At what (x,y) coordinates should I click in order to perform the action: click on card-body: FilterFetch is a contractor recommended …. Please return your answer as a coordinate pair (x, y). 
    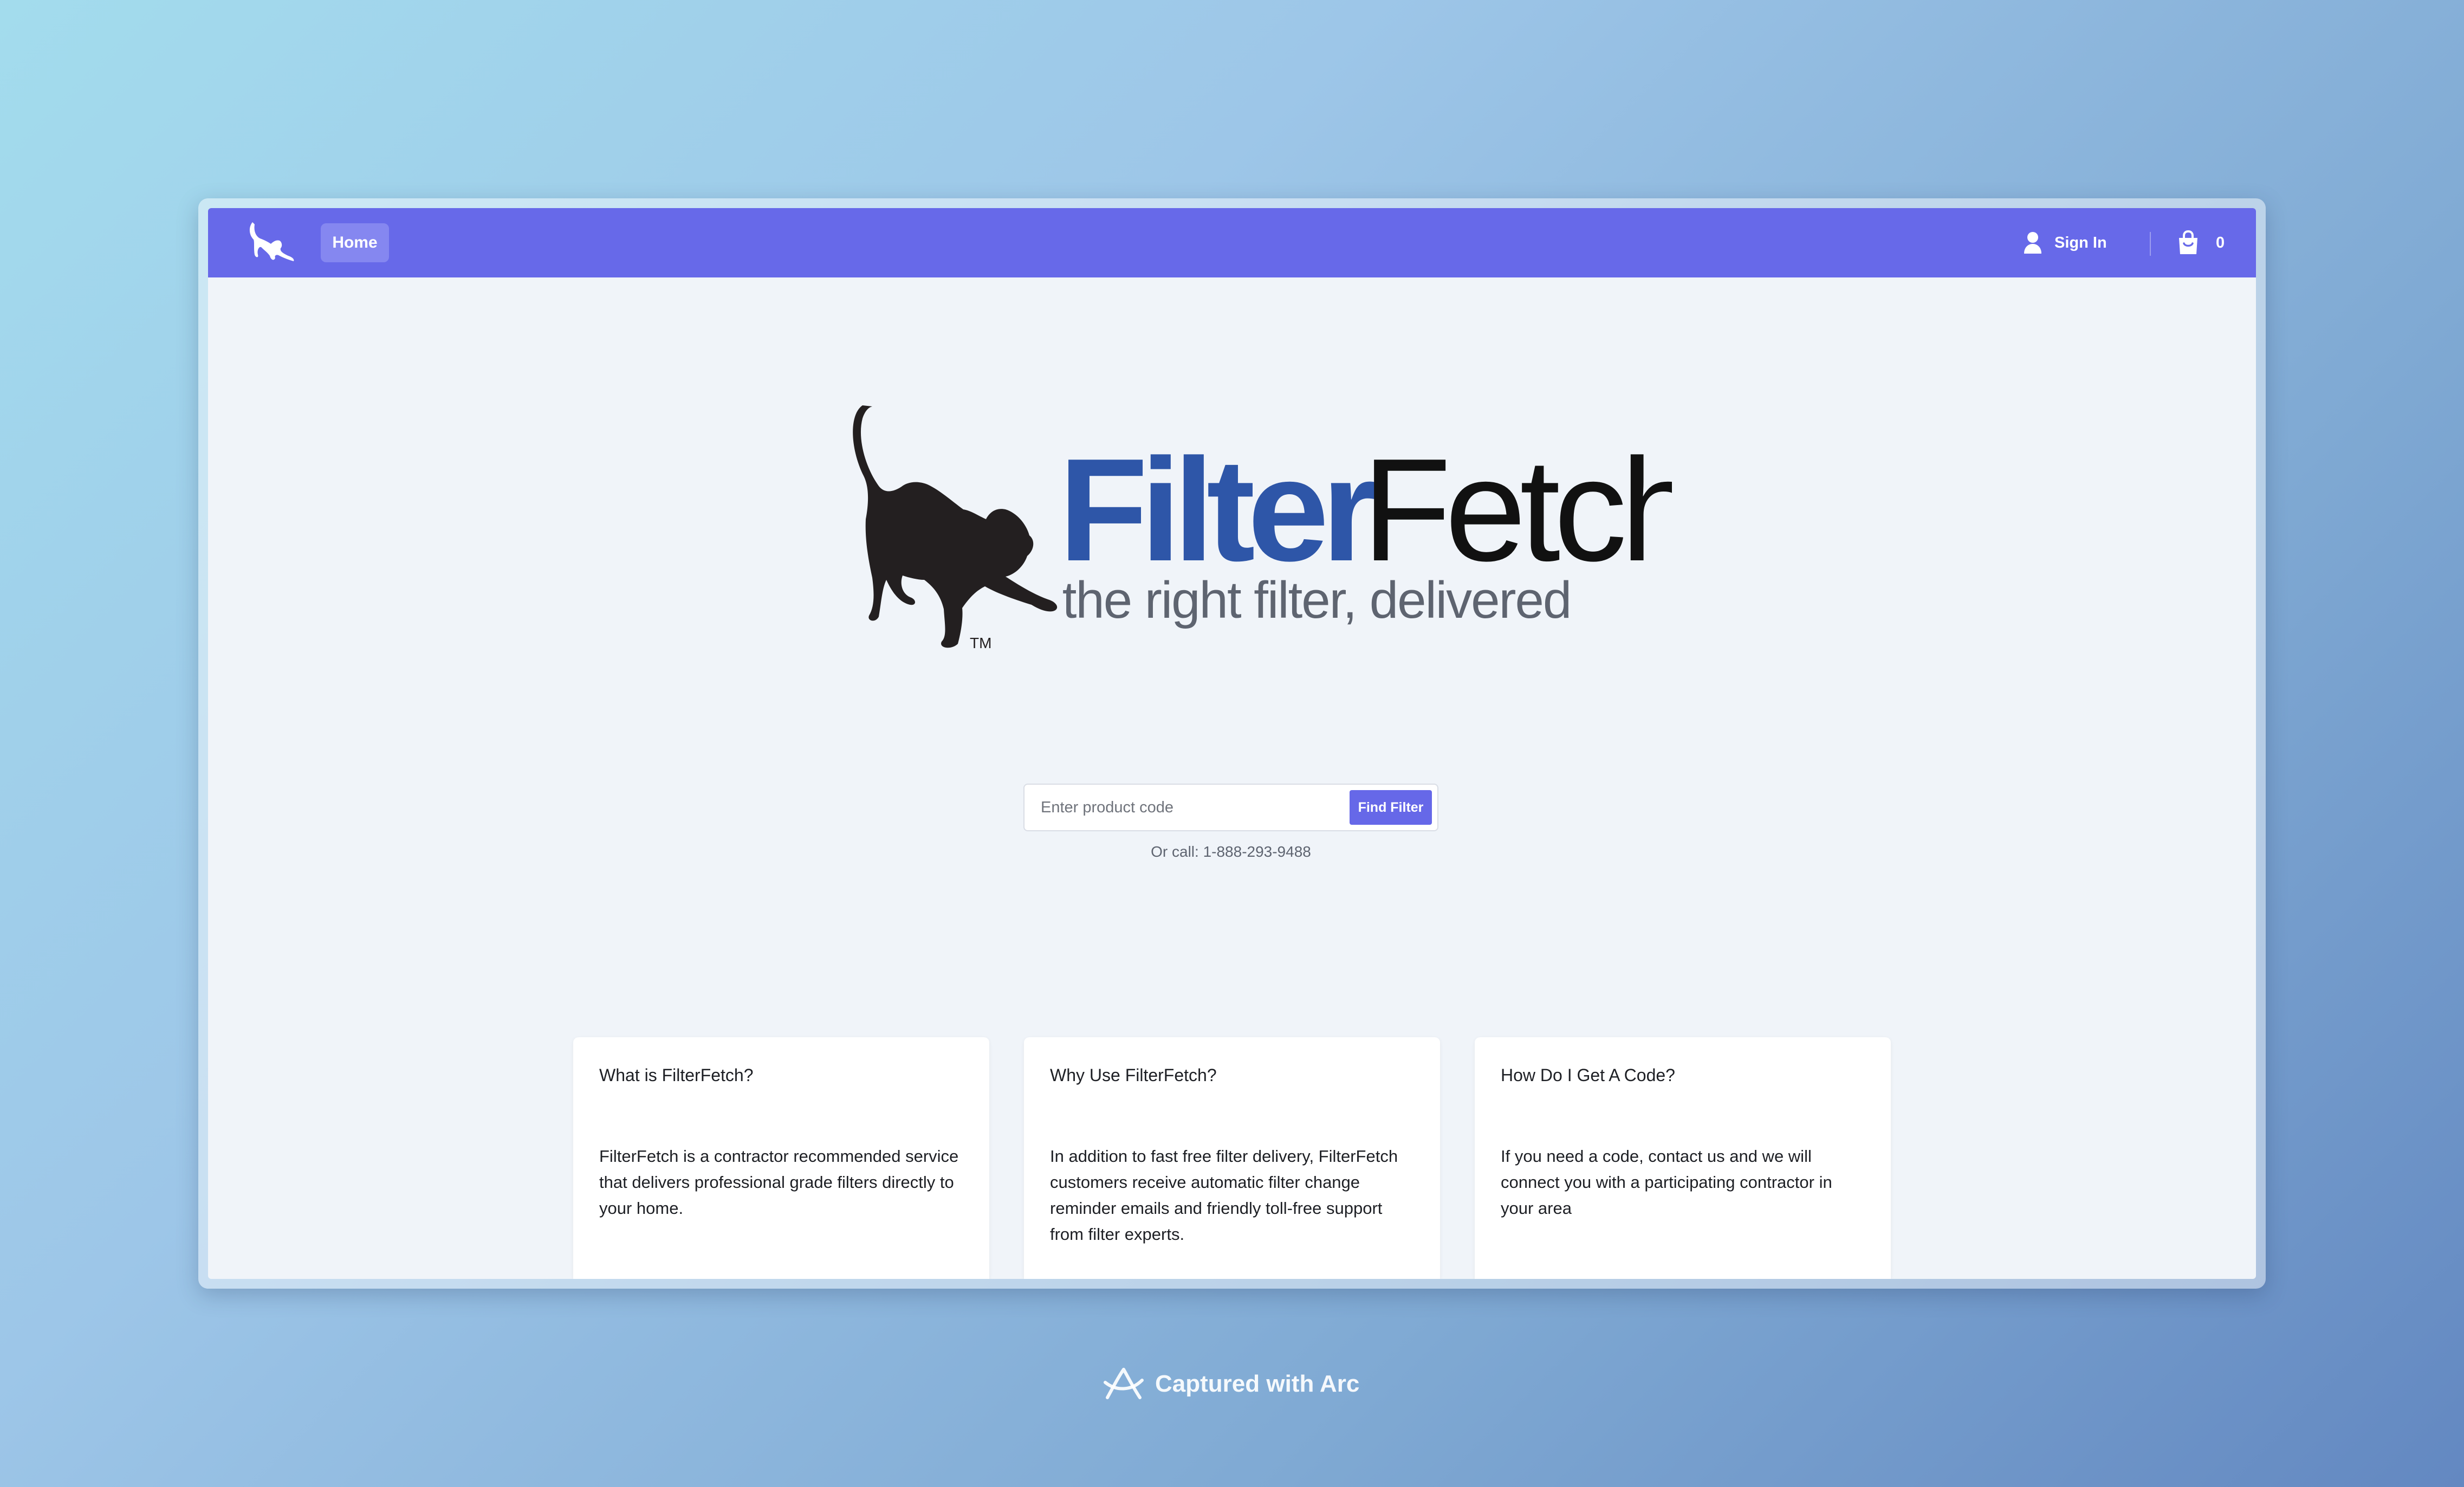
    Looking at the image, I should click on (779, 1182).